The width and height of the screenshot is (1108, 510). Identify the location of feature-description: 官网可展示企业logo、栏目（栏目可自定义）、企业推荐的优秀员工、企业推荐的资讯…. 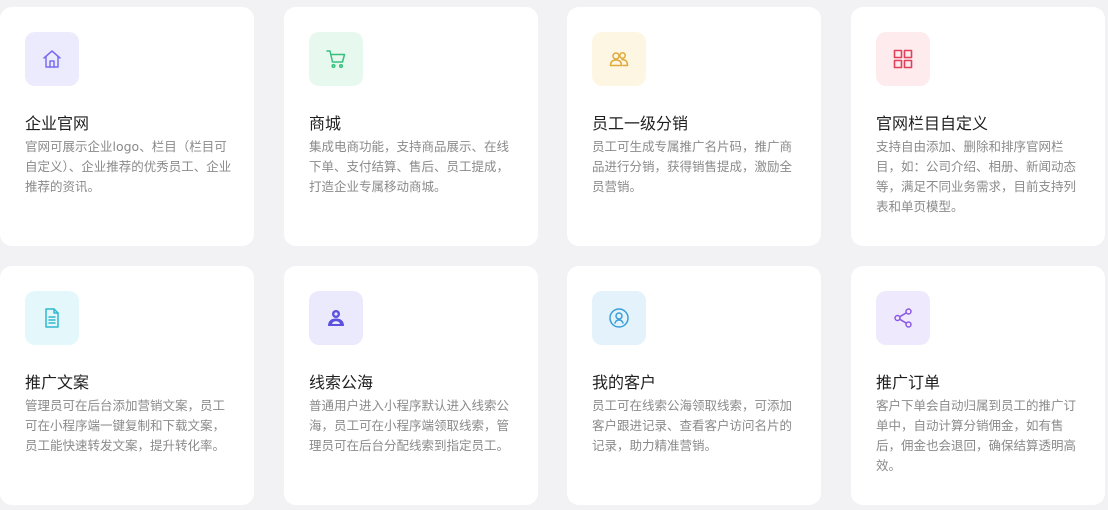
(128, 166).